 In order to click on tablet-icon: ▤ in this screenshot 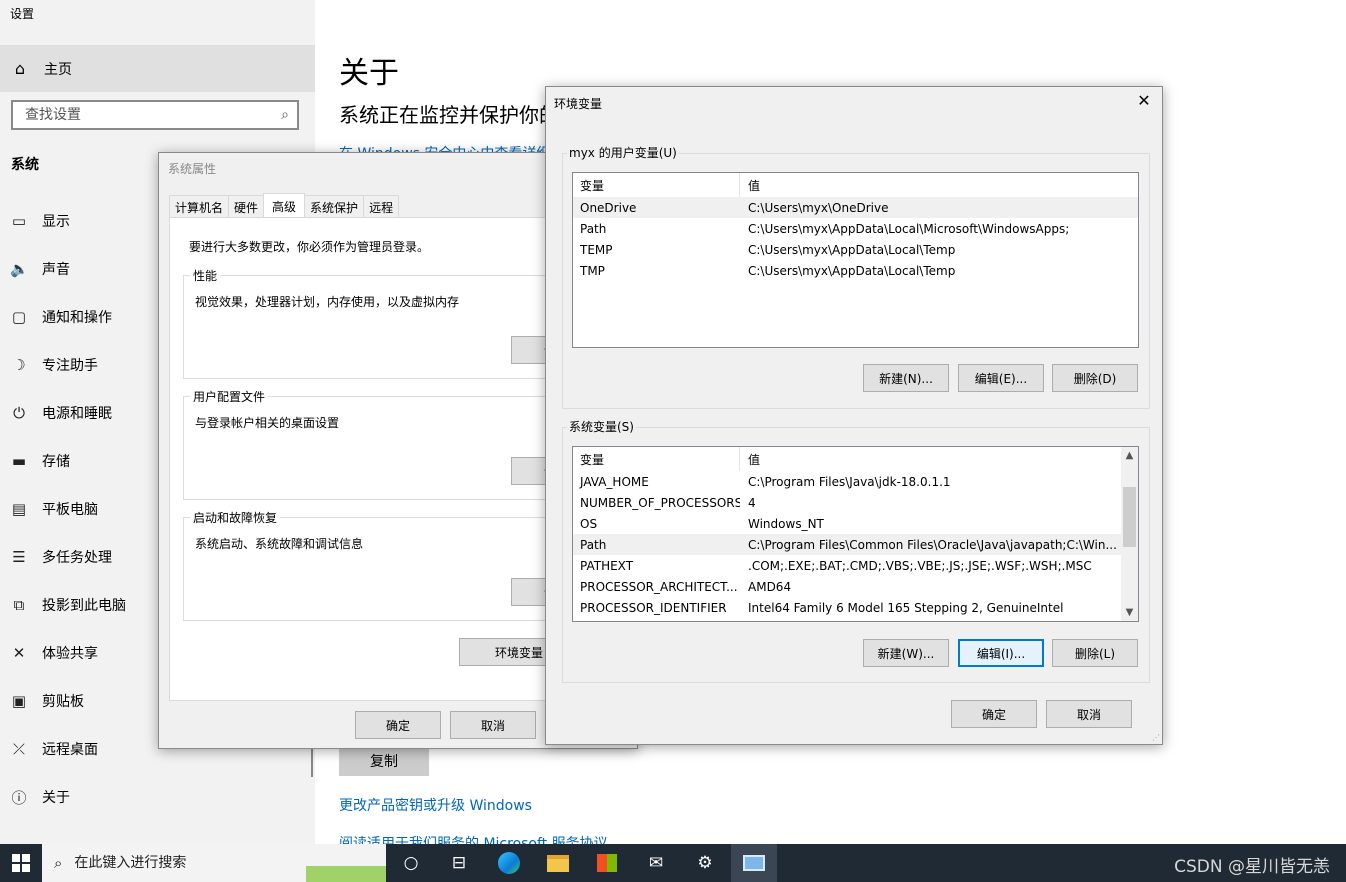, I will do `click(19, 509)`.